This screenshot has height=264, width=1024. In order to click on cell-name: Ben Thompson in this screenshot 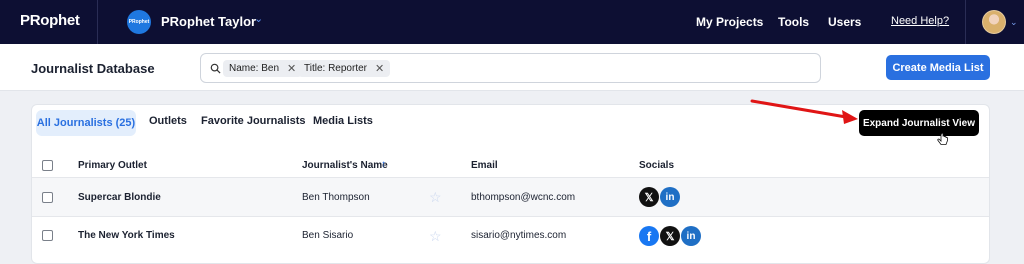, I will do `click(336, 197)`.